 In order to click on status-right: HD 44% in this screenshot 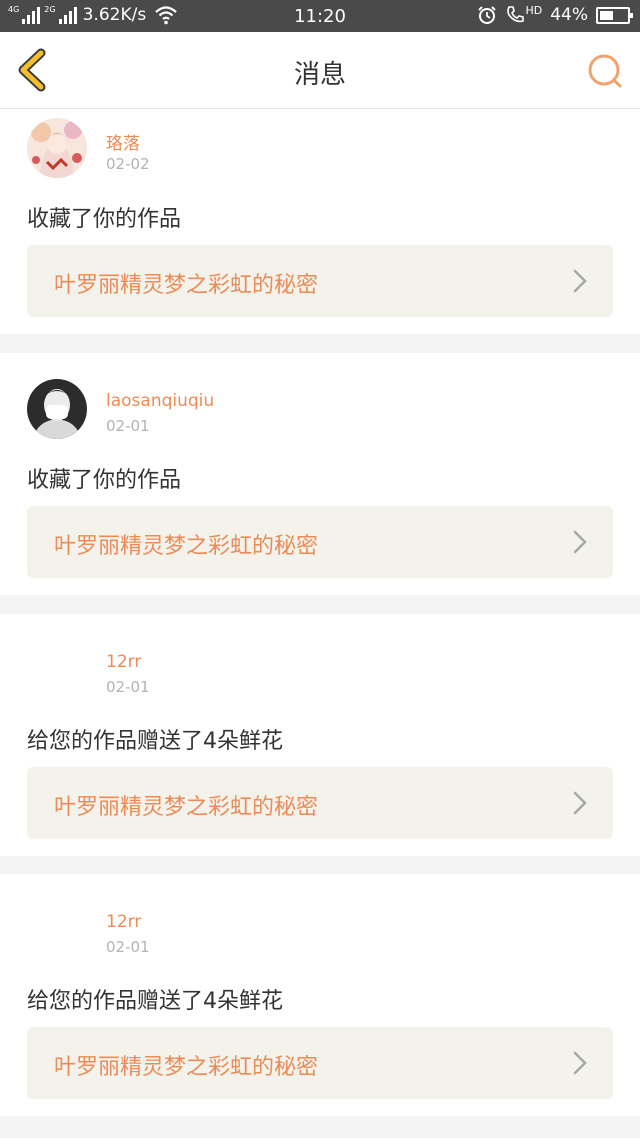, I will do `click(555, 14)`.